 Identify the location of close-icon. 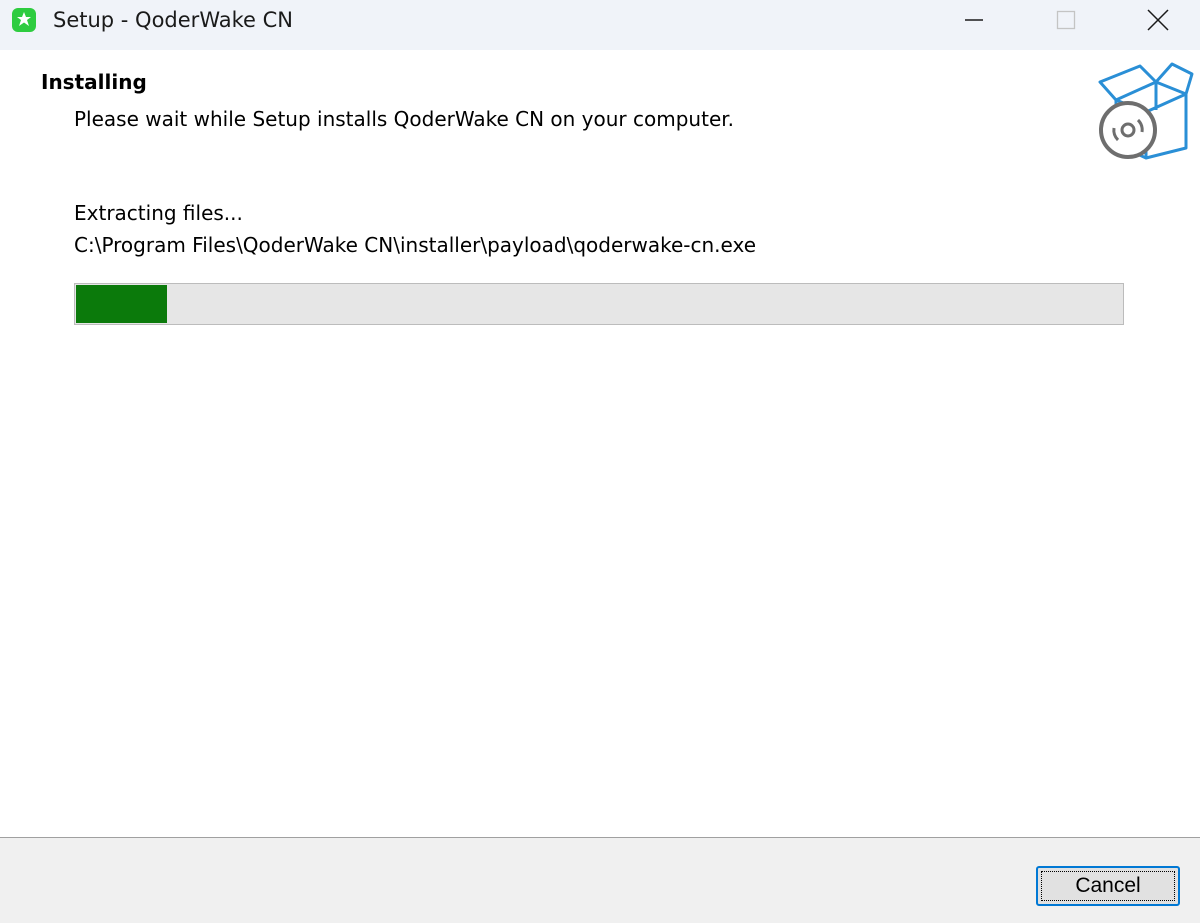
(1158, 20).